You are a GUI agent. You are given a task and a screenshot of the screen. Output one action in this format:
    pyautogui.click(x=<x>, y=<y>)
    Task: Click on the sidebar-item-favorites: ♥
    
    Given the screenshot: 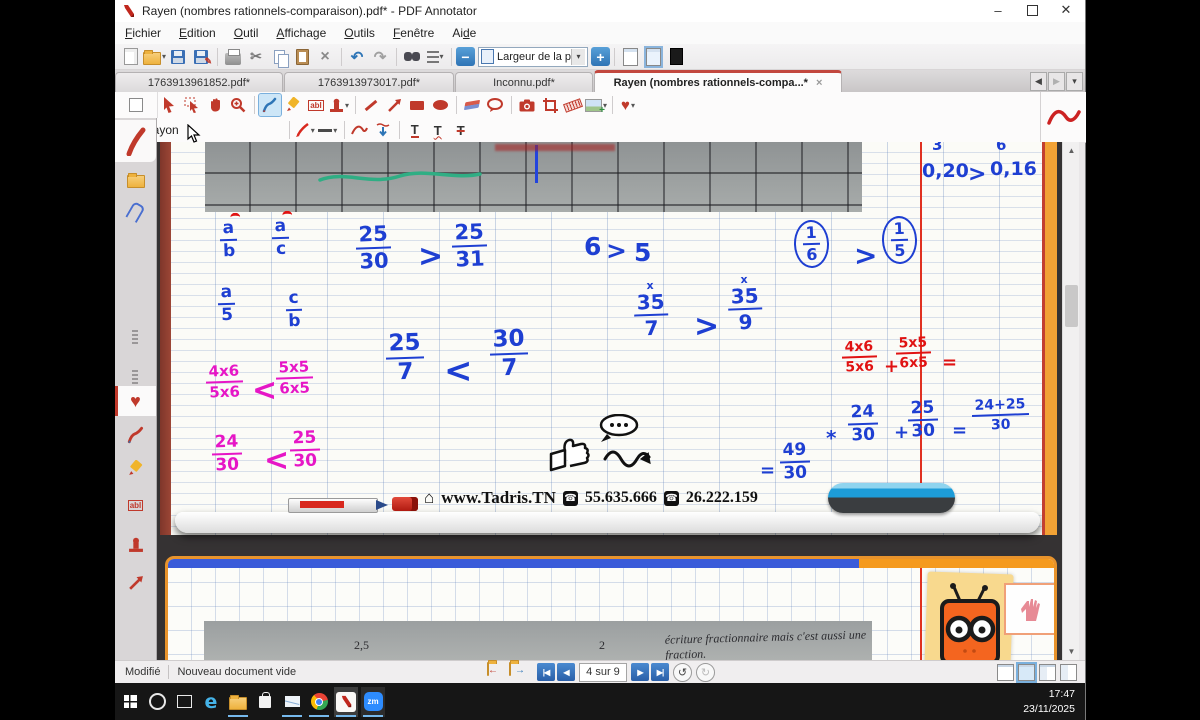 What is the action you would take?
    pyautogui.click(x=135, y=401)
    